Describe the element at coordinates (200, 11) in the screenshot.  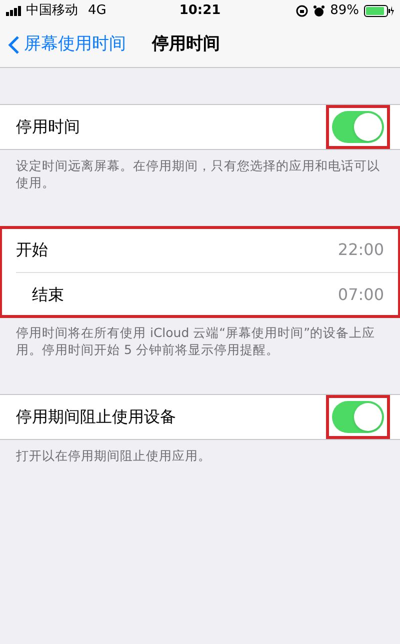
I see `status-time: 10:21` at that location.